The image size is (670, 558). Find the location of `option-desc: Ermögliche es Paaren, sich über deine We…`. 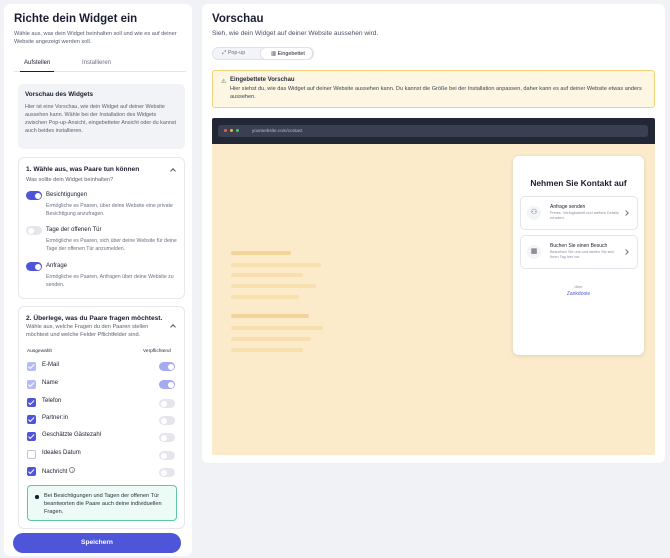

option-desc: Ermögliche es Paaren, sich über deine We… is located at coordinates (111, 245).